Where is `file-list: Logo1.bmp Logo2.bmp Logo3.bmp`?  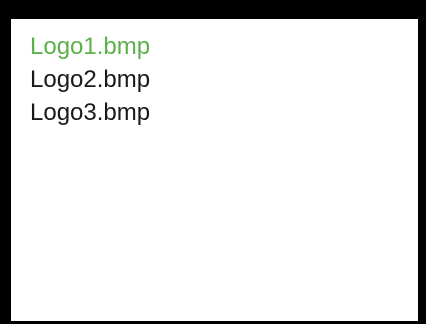
file-list: Logo1.bmp Logo2.bmp Logo3.bmp is located at coordinates (90, 79).